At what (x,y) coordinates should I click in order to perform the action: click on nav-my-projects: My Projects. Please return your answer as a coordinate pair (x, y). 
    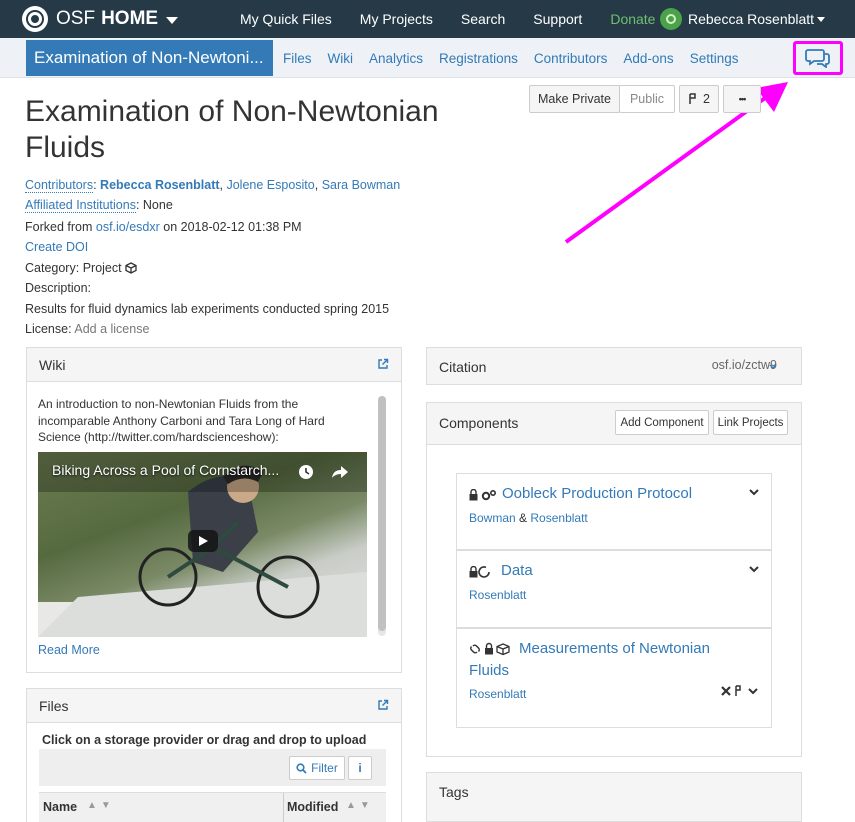
    Looking at the image, I should click on (396, 19).